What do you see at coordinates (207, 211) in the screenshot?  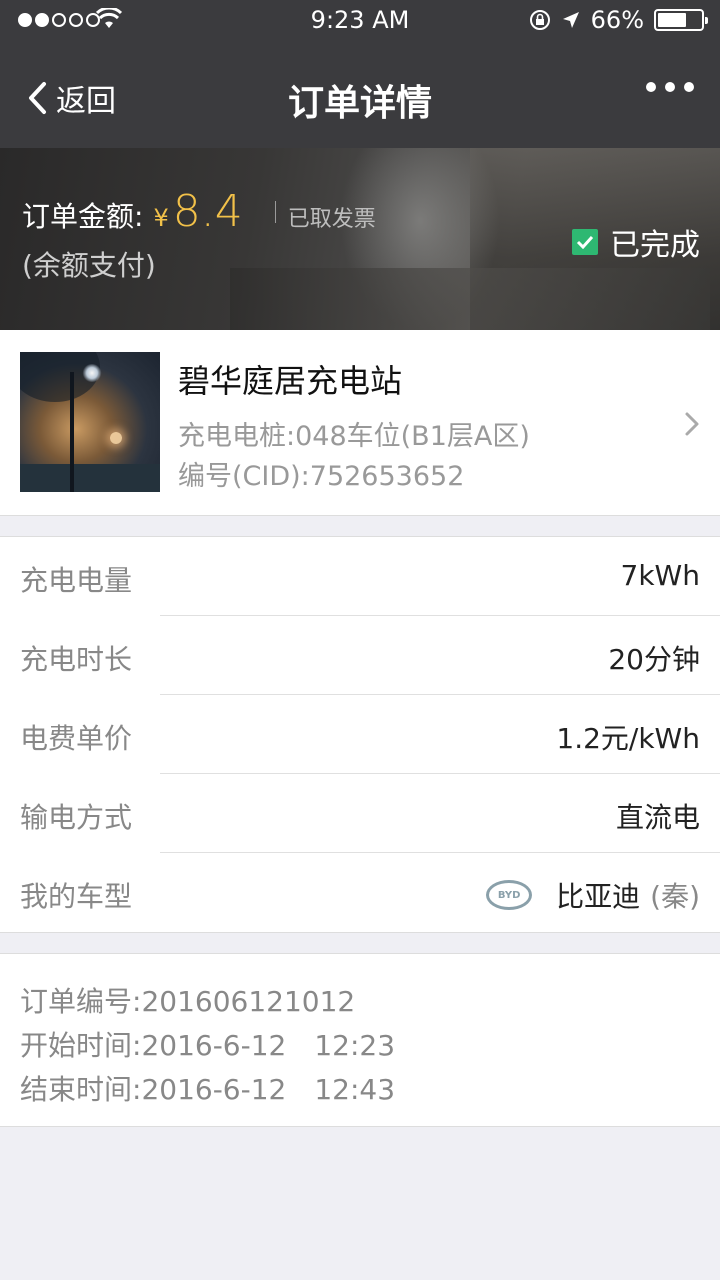 I see `order-amount-value: 8.4` at bounding box center [207, 211].